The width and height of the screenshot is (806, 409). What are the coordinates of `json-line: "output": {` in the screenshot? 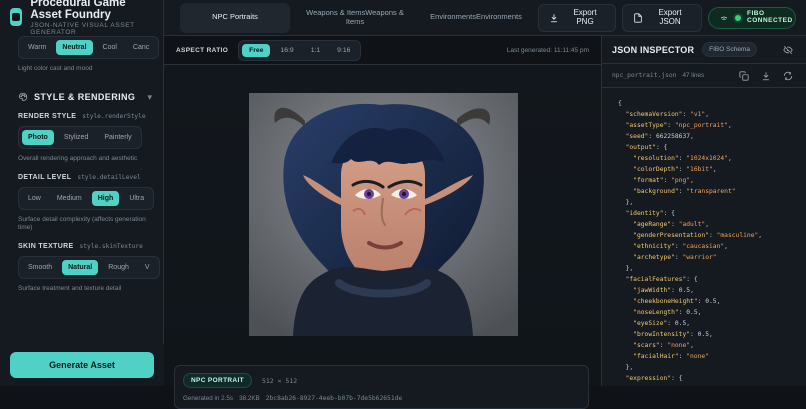 It's located at (708, 147).